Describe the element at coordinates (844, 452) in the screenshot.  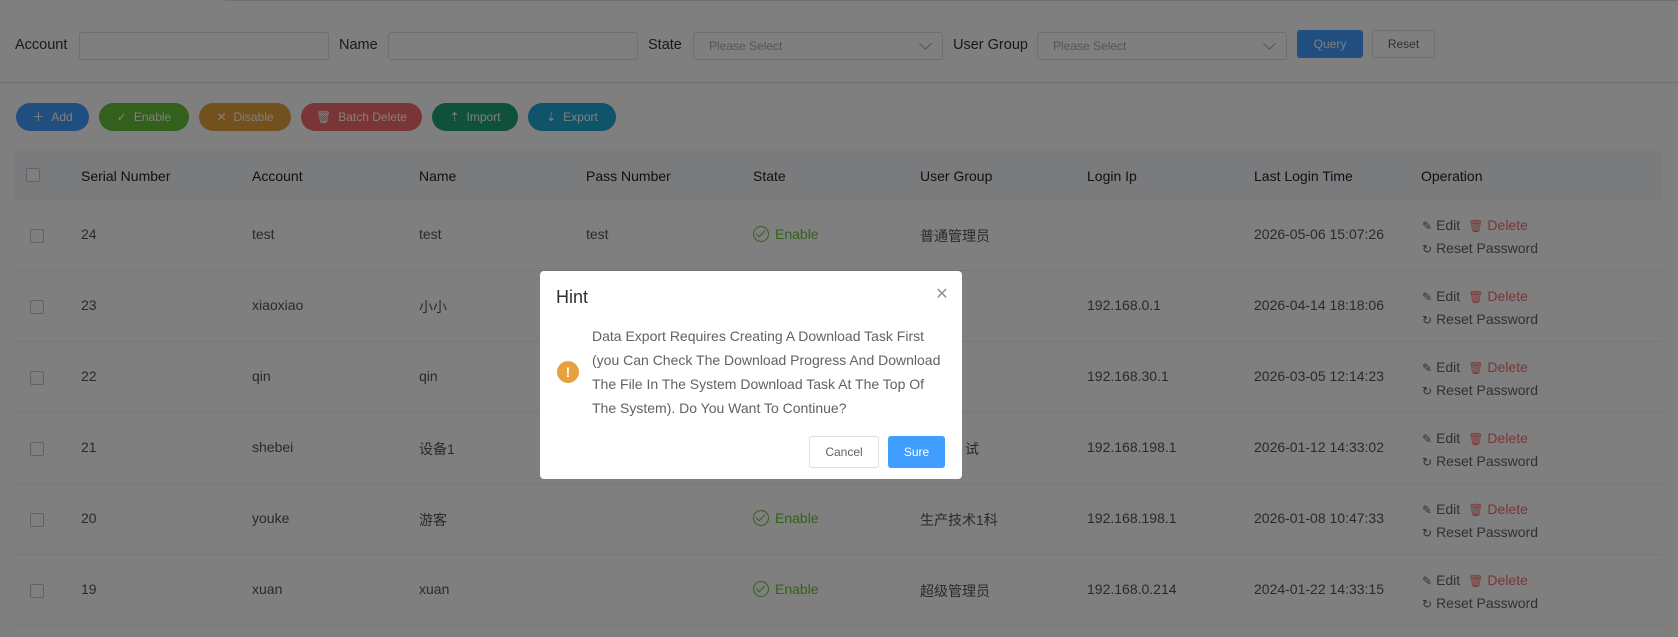
I see `cancel-button: Cancel` at that location.